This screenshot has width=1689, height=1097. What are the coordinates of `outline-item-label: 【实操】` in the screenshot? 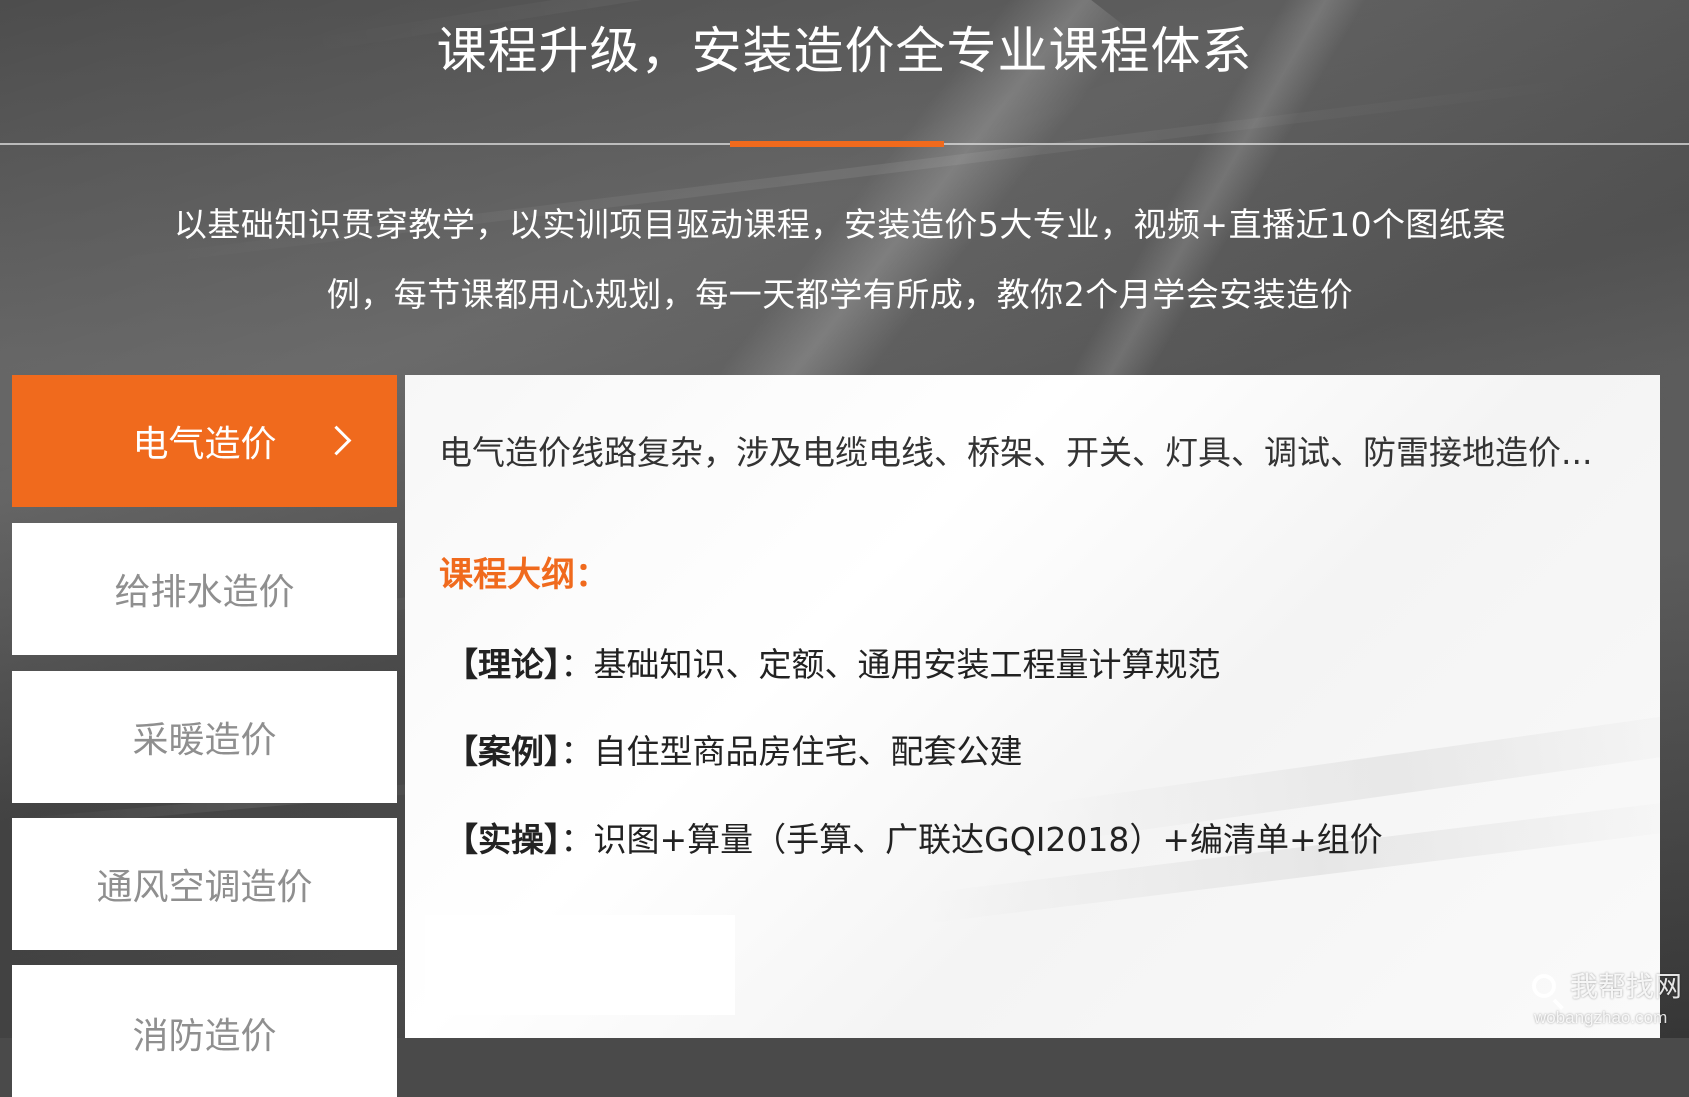 It's located at (503, 839).